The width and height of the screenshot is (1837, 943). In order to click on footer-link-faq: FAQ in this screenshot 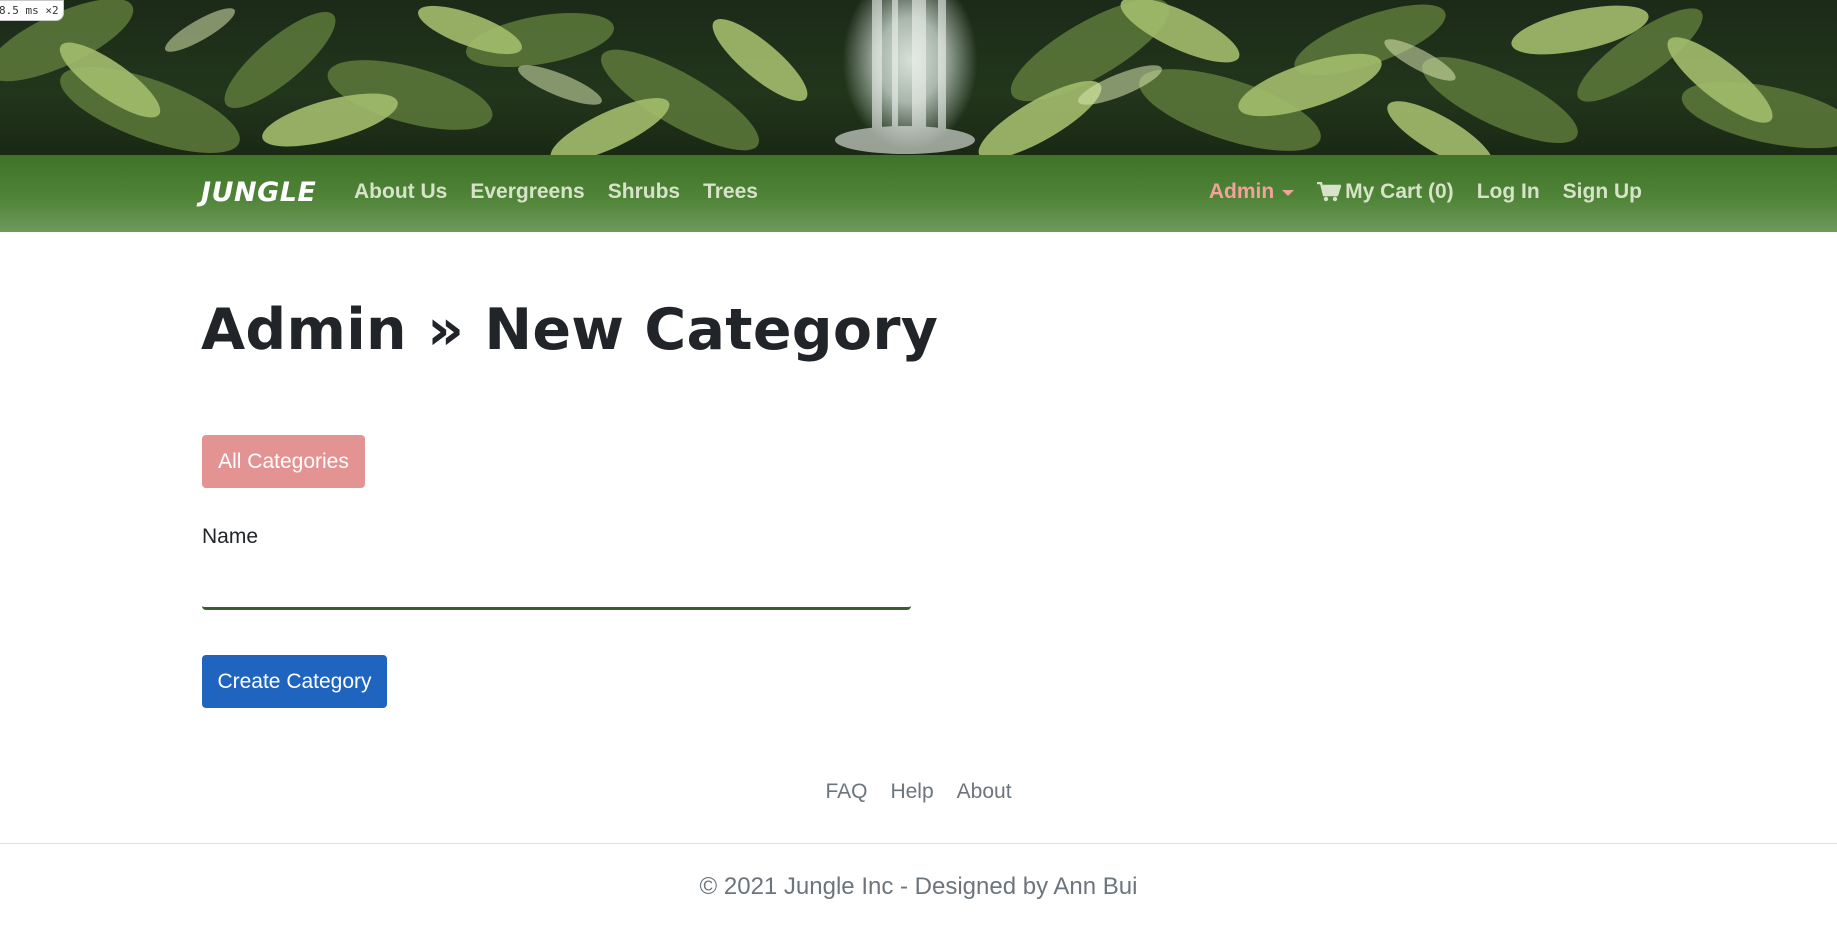, I will do `click(846, 792)`.